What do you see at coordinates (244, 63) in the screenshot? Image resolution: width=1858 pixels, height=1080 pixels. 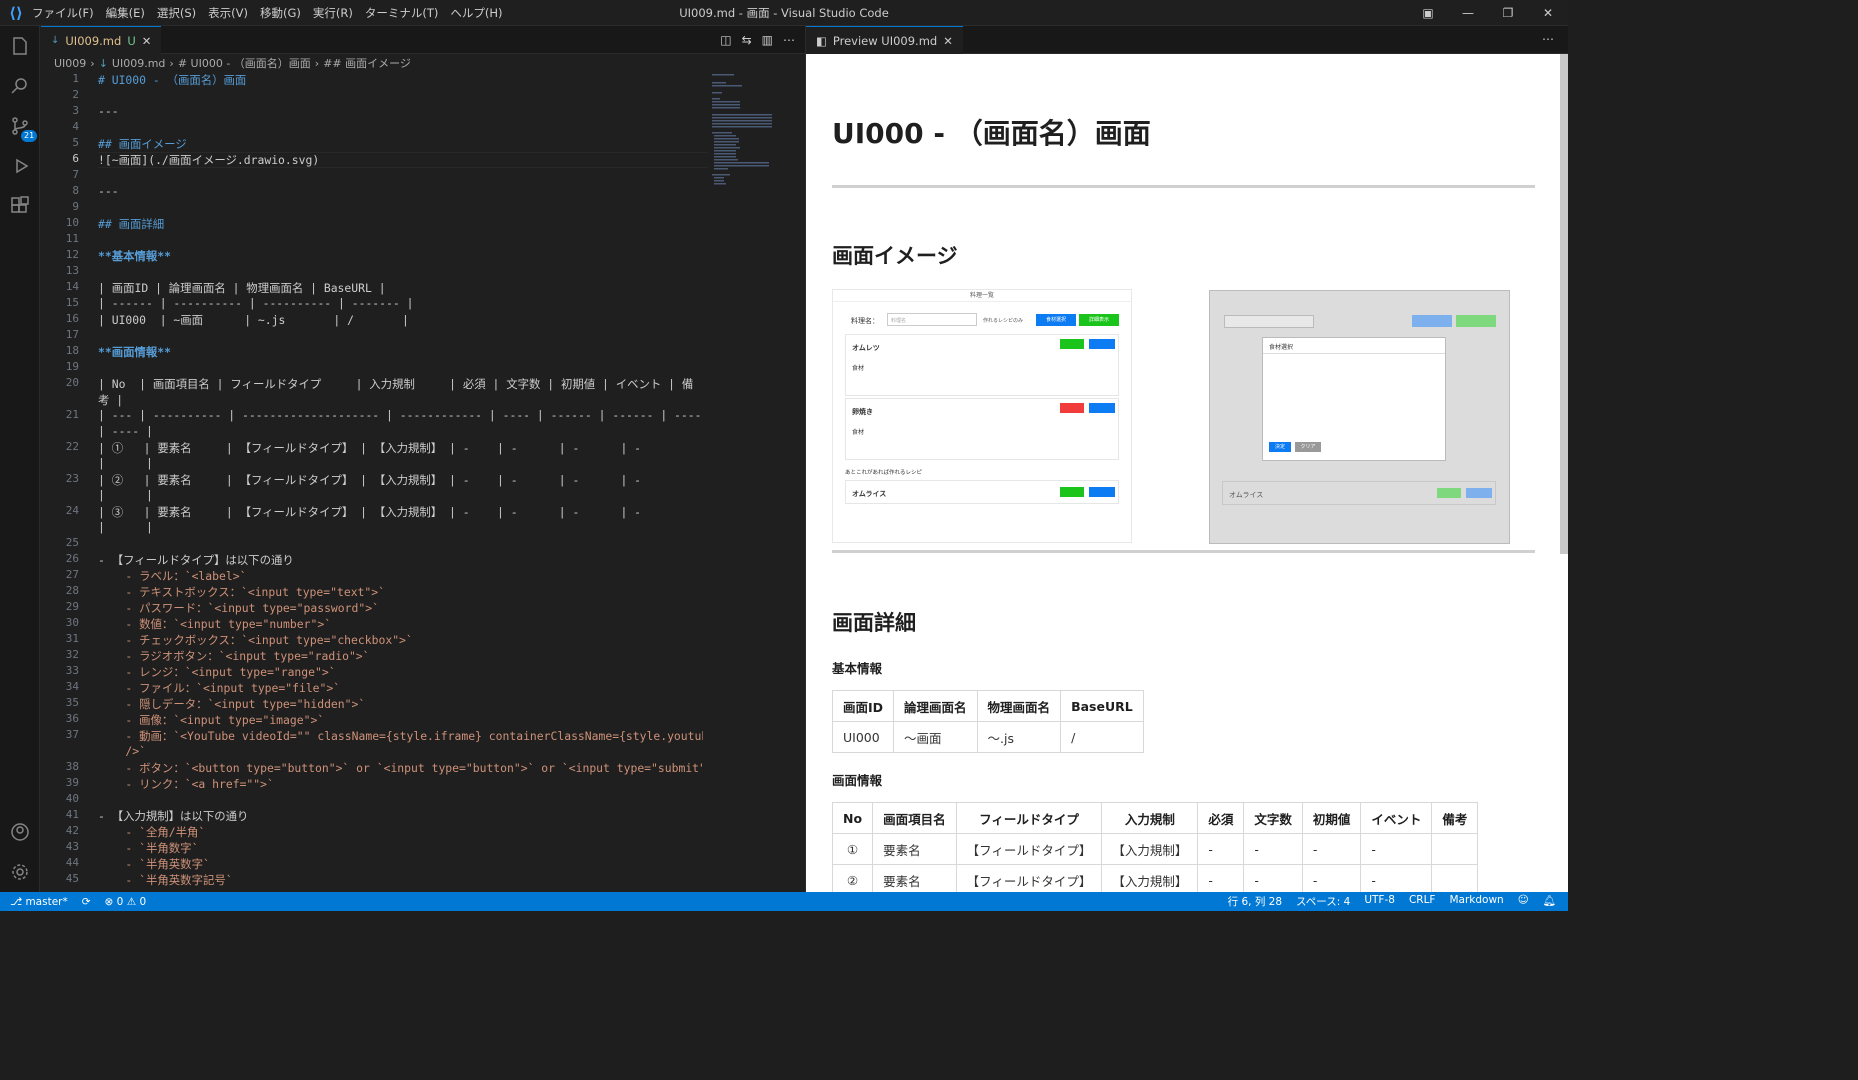 I see `breadcrumb-heading-1: # UI000 - （画面名）画面` at bounding box center [244, 63].